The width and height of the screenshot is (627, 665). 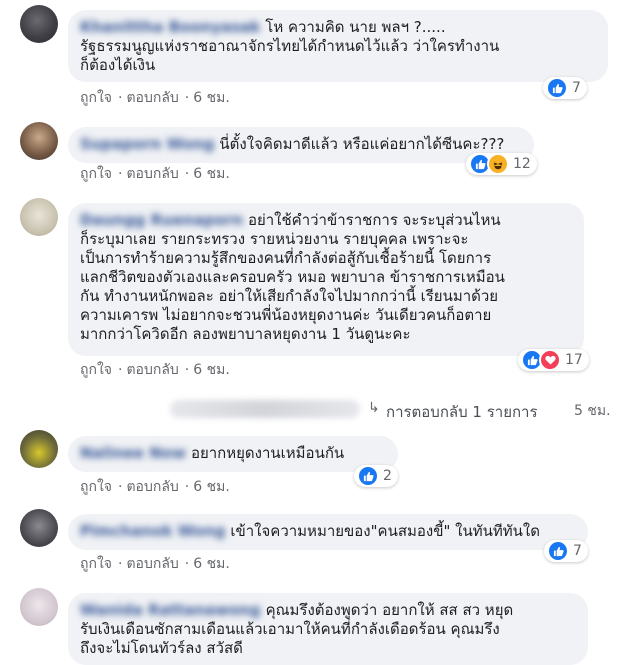 I want to click on commenter-name: Wanida Rattanawong, so click(x=170, y=610).